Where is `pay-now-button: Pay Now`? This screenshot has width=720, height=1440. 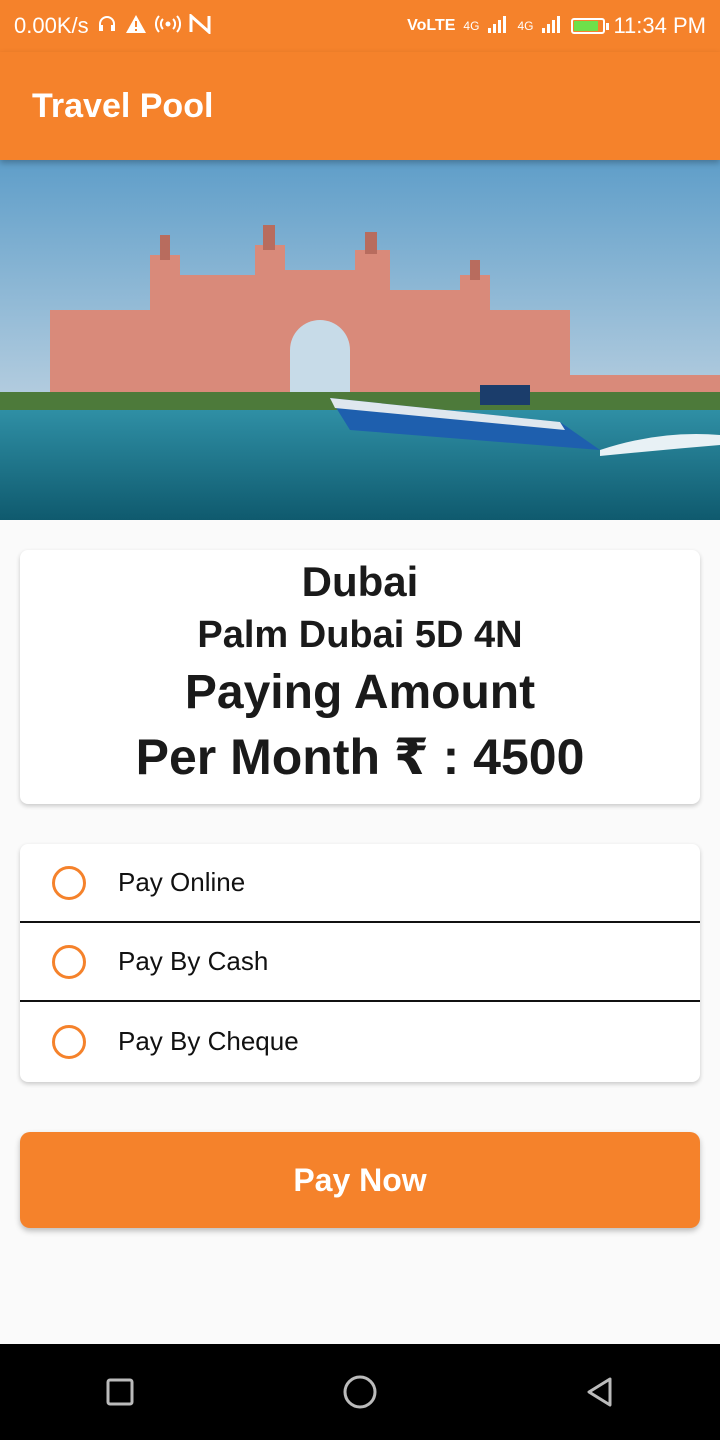 pay-now-button: Pay Now is located at coordinates (360, 1180).